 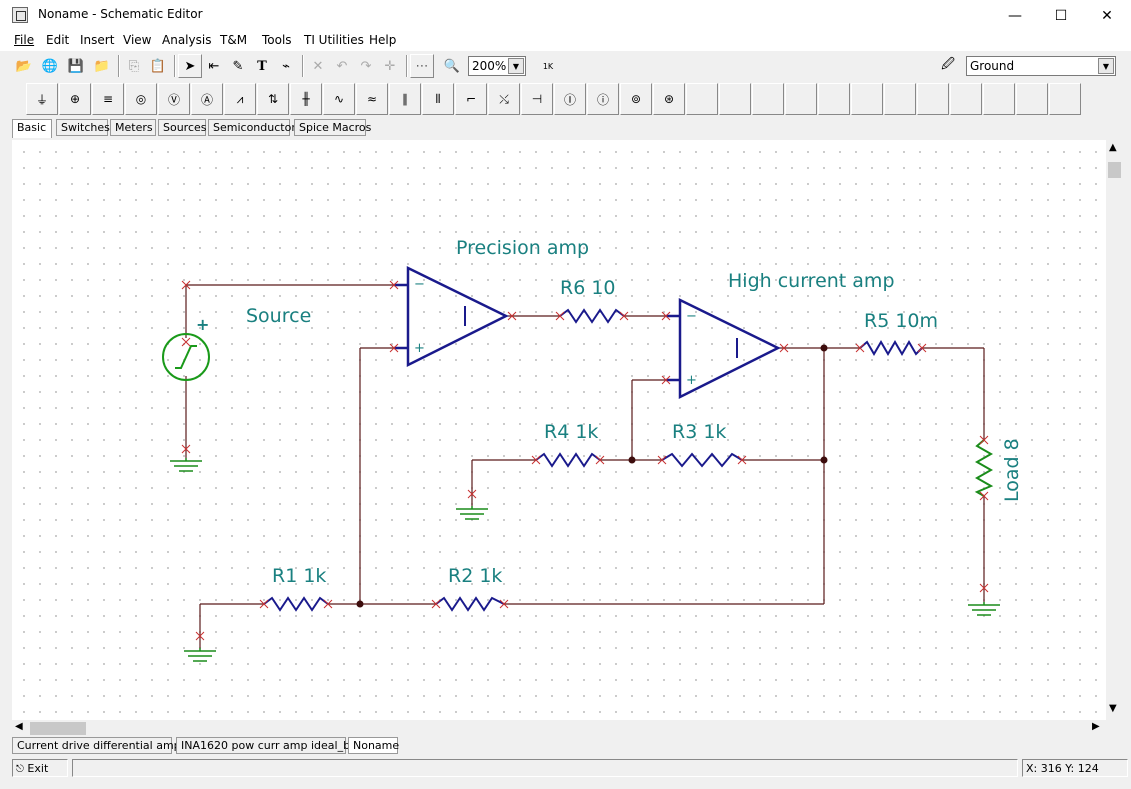 What do you see at coordinates (108, 99) in the screenshot?
I see `battery-icon: ≡` at bounding box center [108, 99].